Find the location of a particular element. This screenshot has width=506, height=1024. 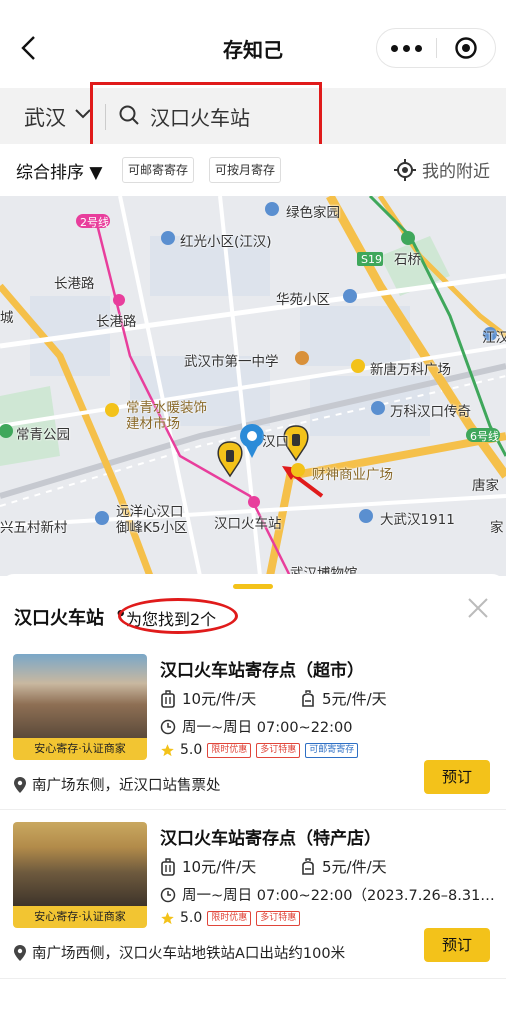

map-label: 新唐万科广场 is located at coordinates (410, 370).